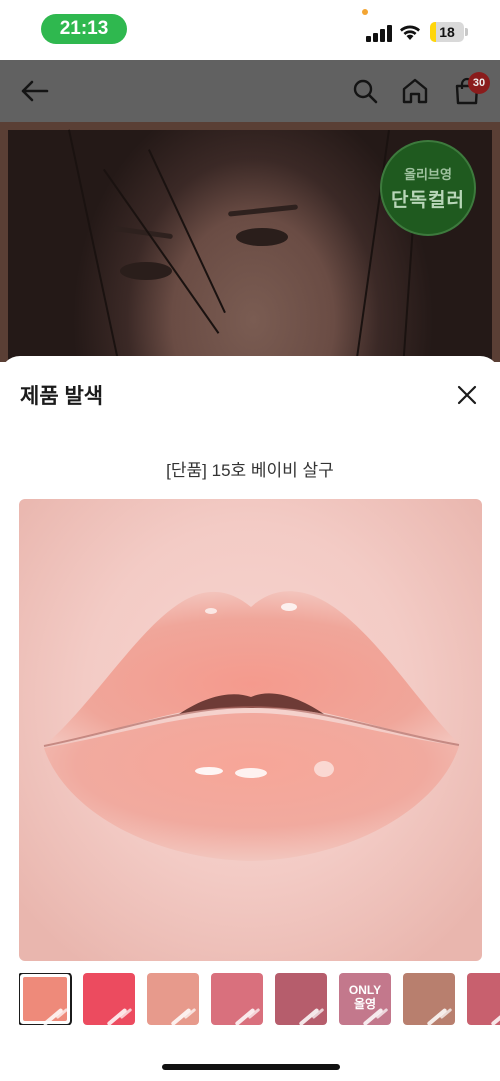  Describe the element at coordinates (250, 30) in the screenshot. I see `status-bar: 21:13 18` at that location.